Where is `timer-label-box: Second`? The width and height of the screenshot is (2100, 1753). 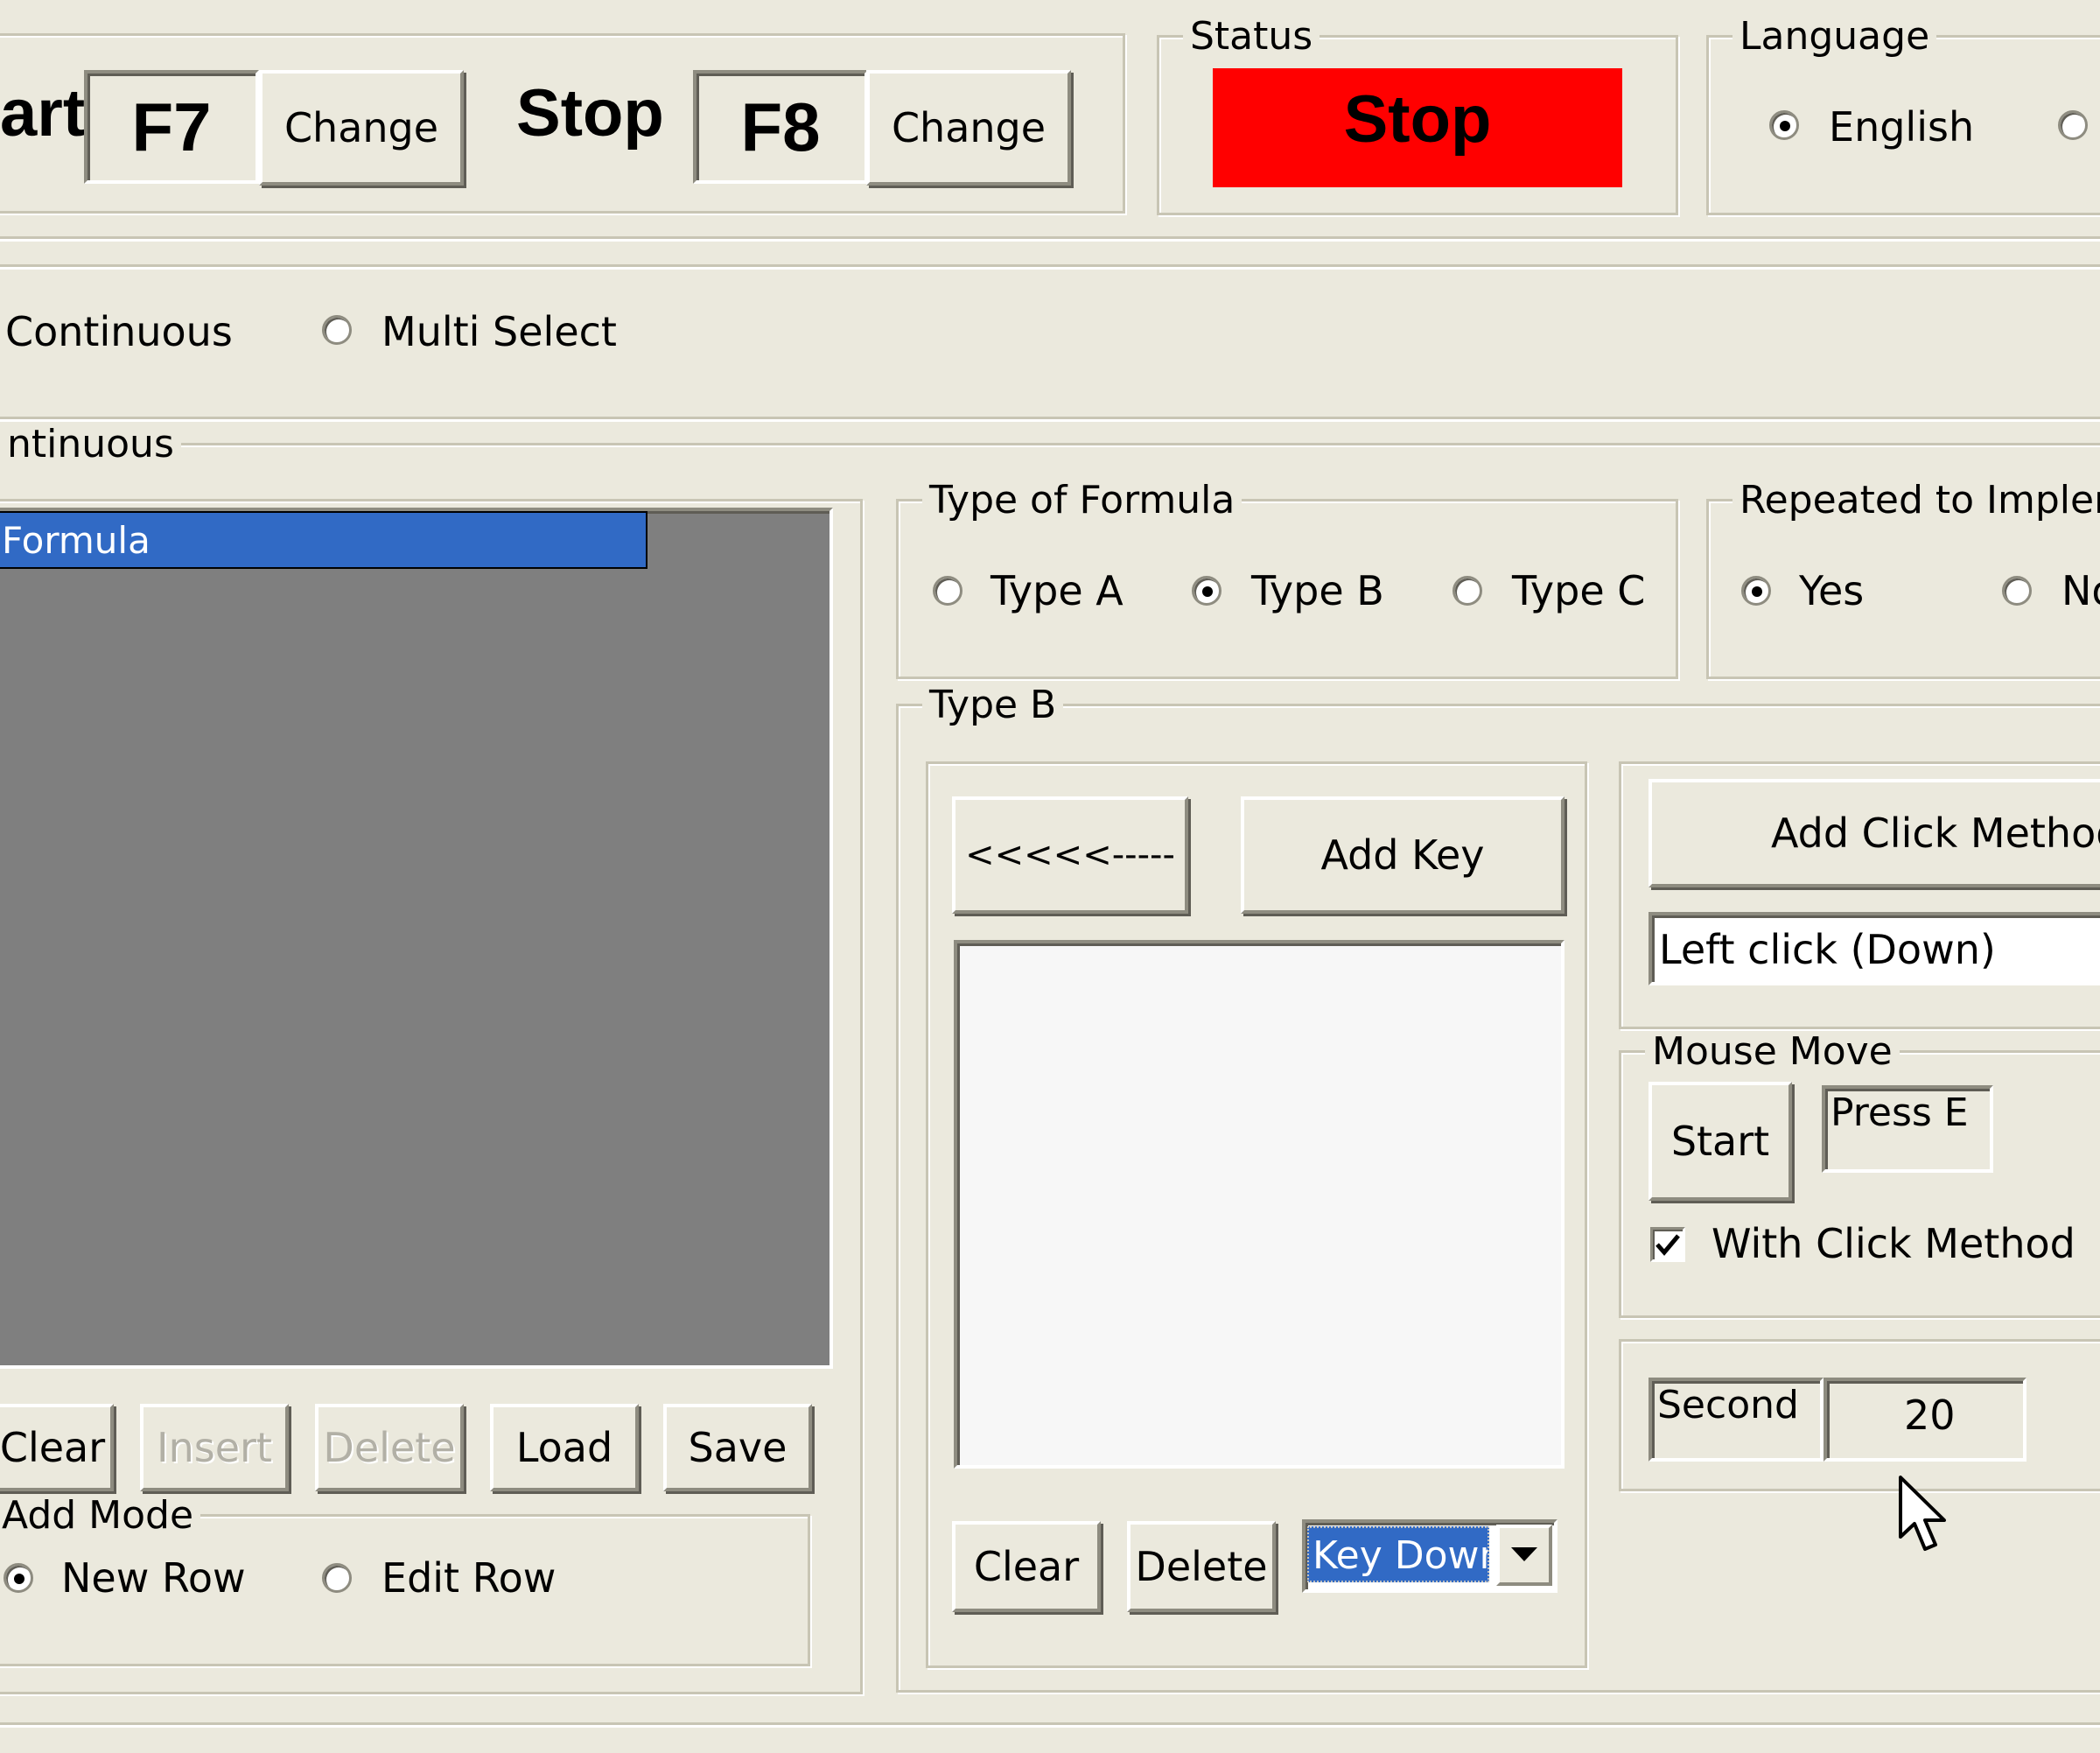
timer-label-box: Second is located at coordinates (1736, 1420).